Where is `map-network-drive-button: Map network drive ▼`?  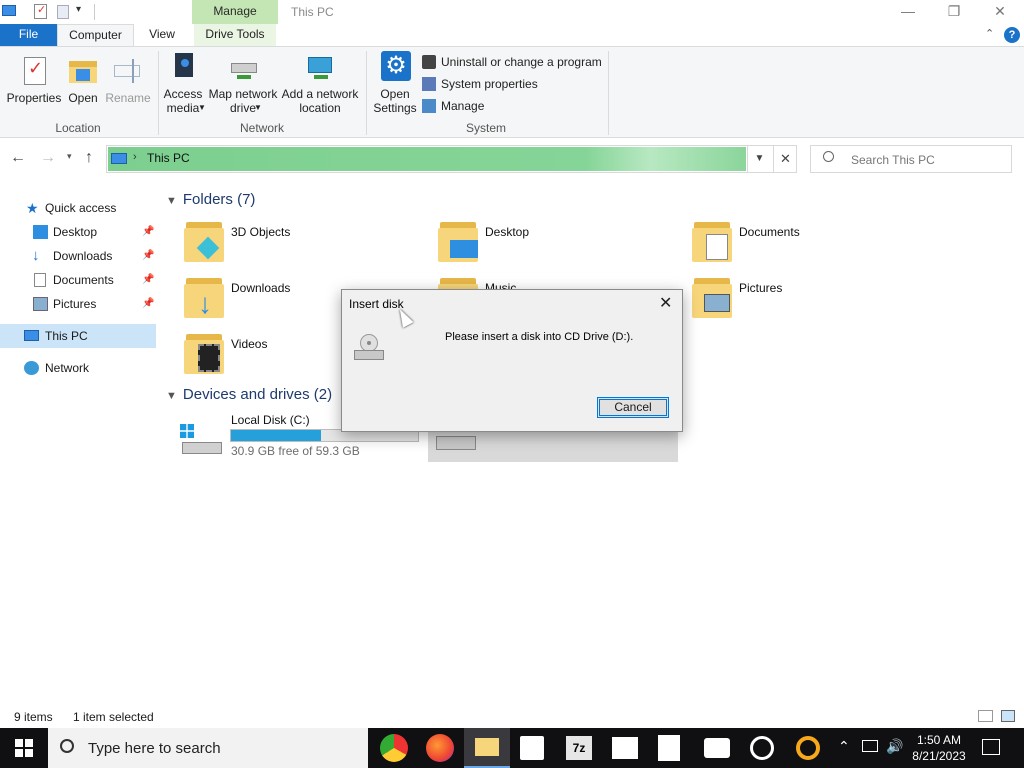 map-network-drive-button: Map network drive ▼ is located at coordinates (243, 81).